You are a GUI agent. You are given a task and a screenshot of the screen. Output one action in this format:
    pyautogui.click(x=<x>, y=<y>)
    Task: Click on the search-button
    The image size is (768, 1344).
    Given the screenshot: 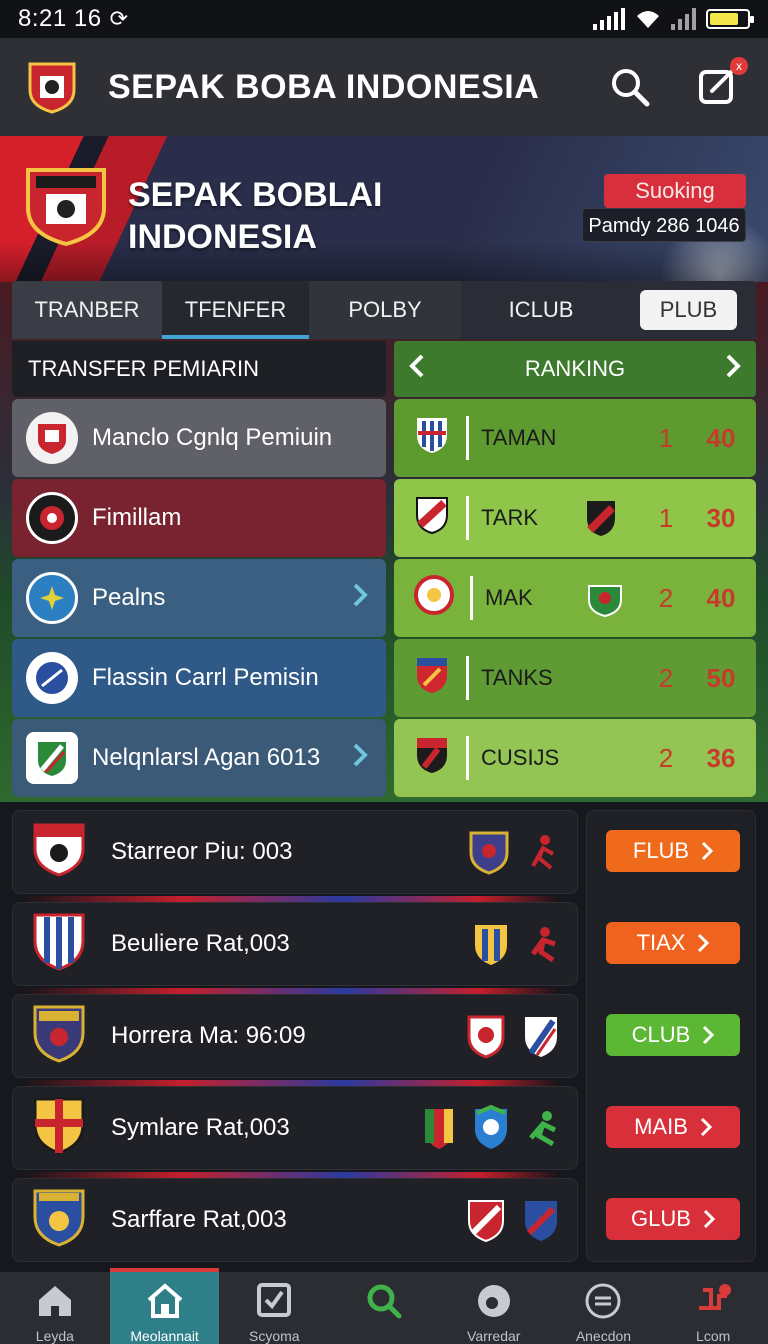 What is the action you would take?
    pyautogui.click(x=630, y=87)
    